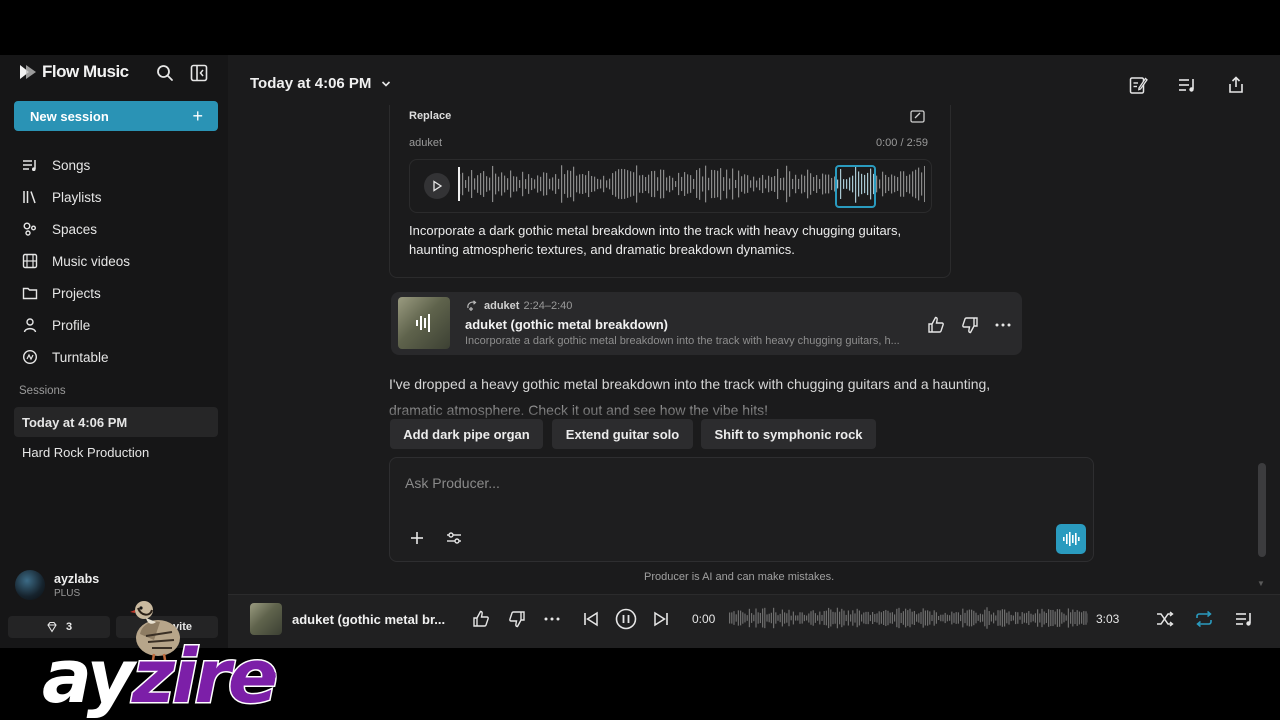 Image resolution: width=1280 pixels, height=720 pixels. I want to click on voice-input-button, so click(1071, 539).